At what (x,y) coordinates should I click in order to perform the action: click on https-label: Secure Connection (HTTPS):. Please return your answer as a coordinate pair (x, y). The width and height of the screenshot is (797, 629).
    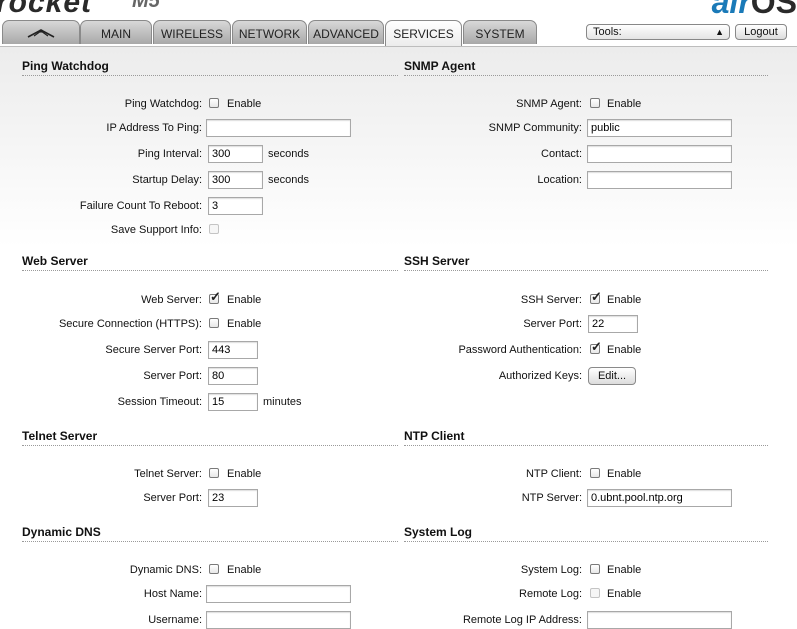
    Looking at the image, I should click on (130, 324).